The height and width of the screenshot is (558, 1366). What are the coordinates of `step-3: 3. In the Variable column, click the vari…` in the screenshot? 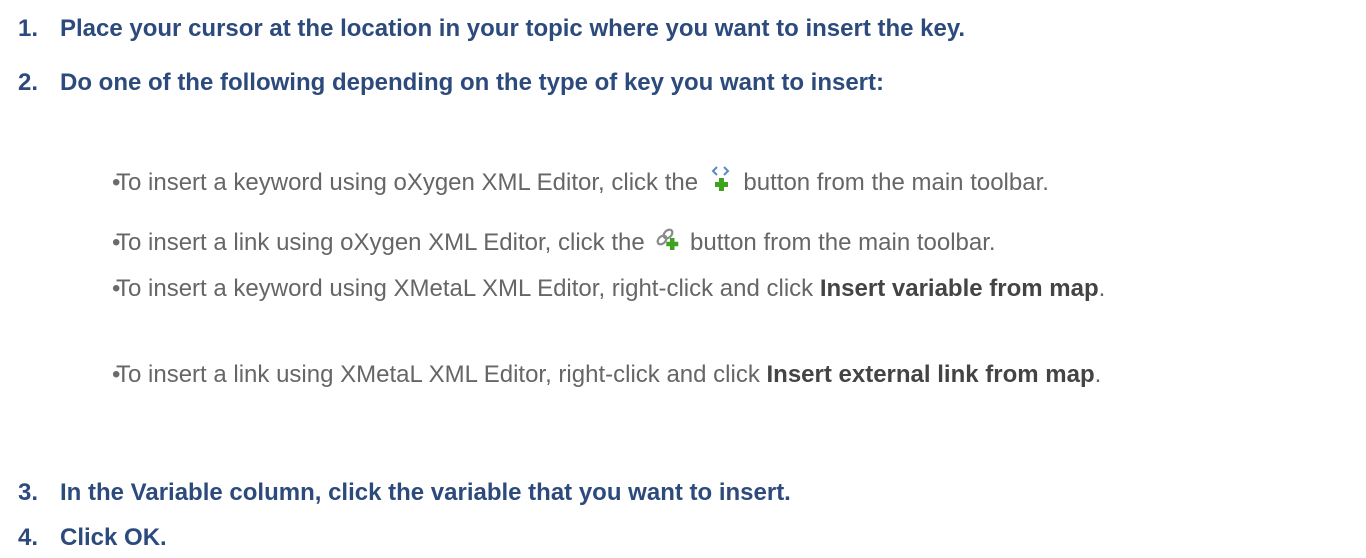 It's located at (404, 493).